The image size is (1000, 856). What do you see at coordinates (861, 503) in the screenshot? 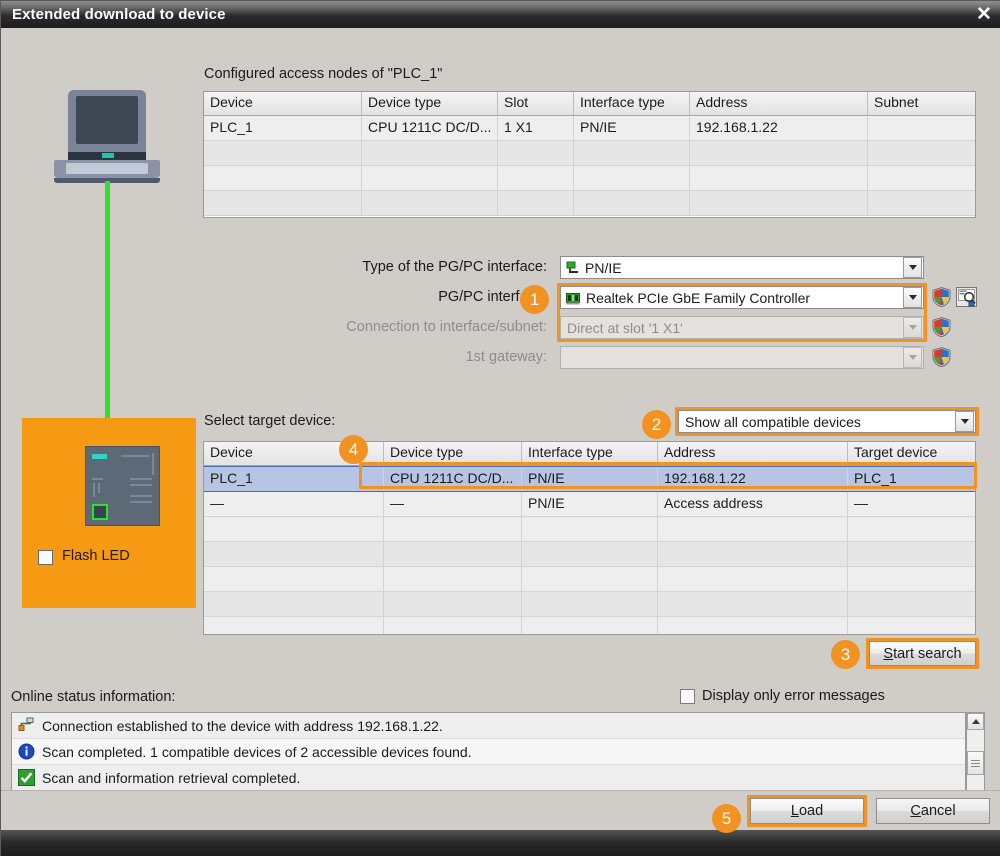
I see `cell-target-device: —` at bounding box center [861, 503].